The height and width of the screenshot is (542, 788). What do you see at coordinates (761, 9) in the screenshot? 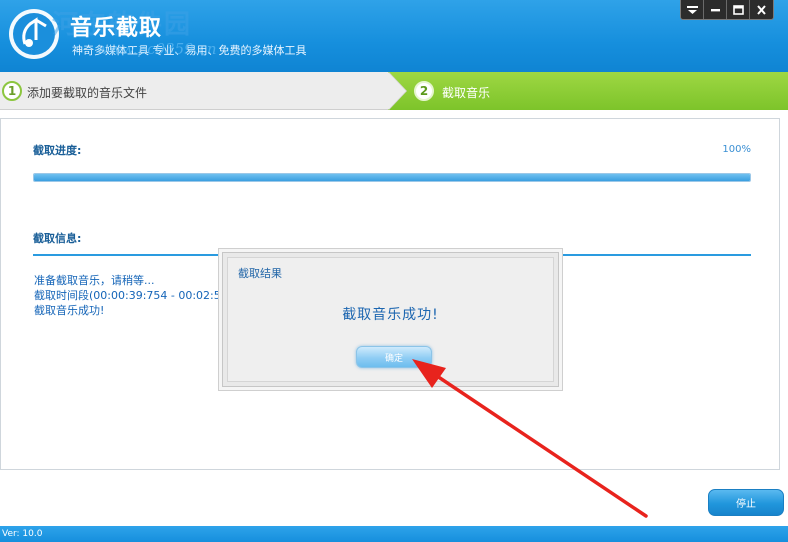
I see `close-icon` at bounding box center [761, 9].